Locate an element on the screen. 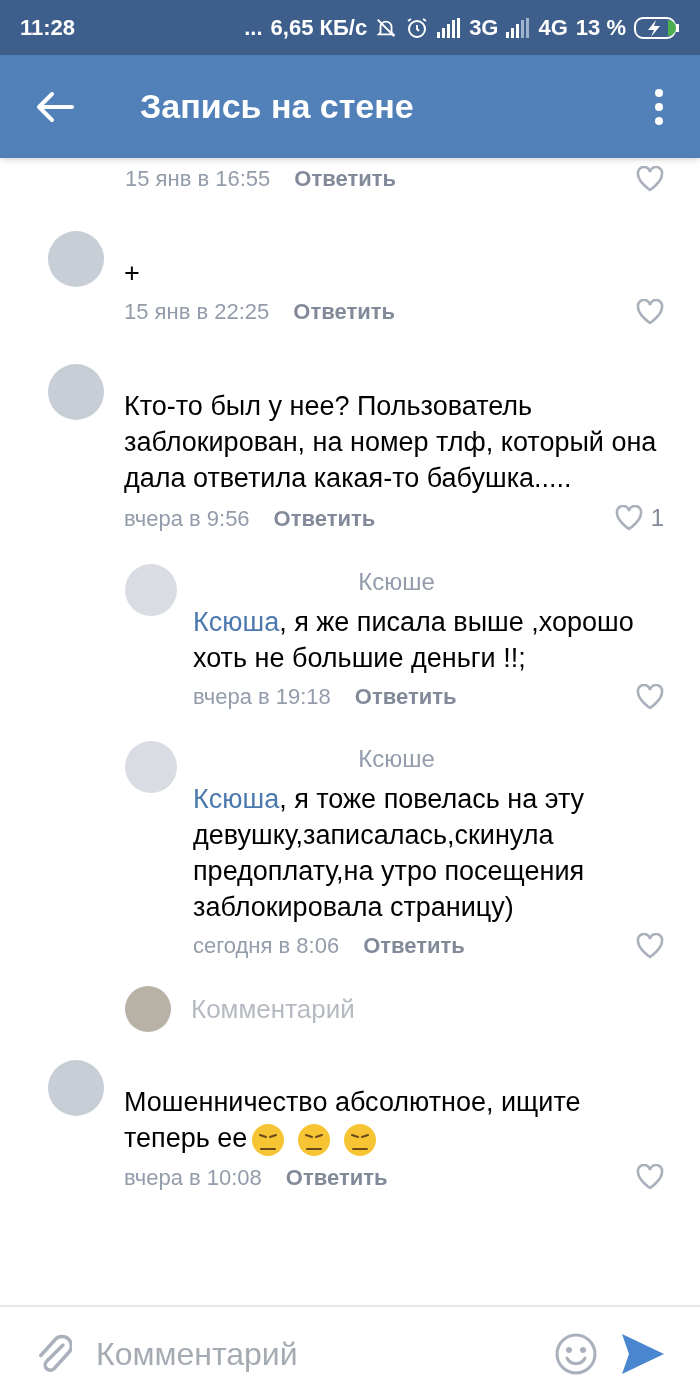  comment-time: вчера в 10:08 is located at coordinates (193, 1177).